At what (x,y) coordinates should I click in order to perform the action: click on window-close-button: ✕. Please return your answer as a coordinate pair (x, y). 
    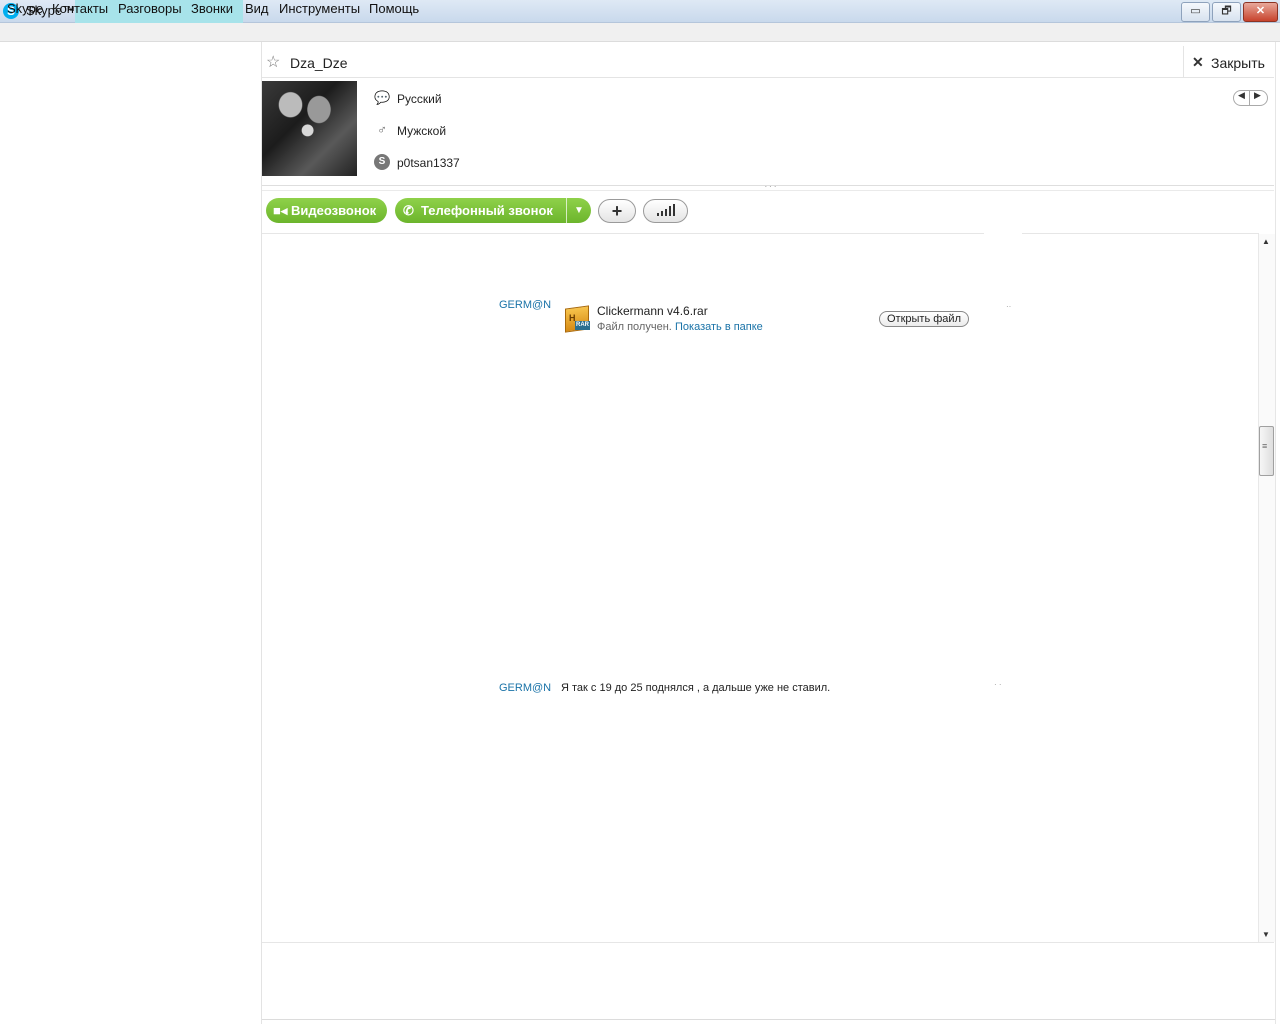
    Looking at the image, I should click on (1260, 12).